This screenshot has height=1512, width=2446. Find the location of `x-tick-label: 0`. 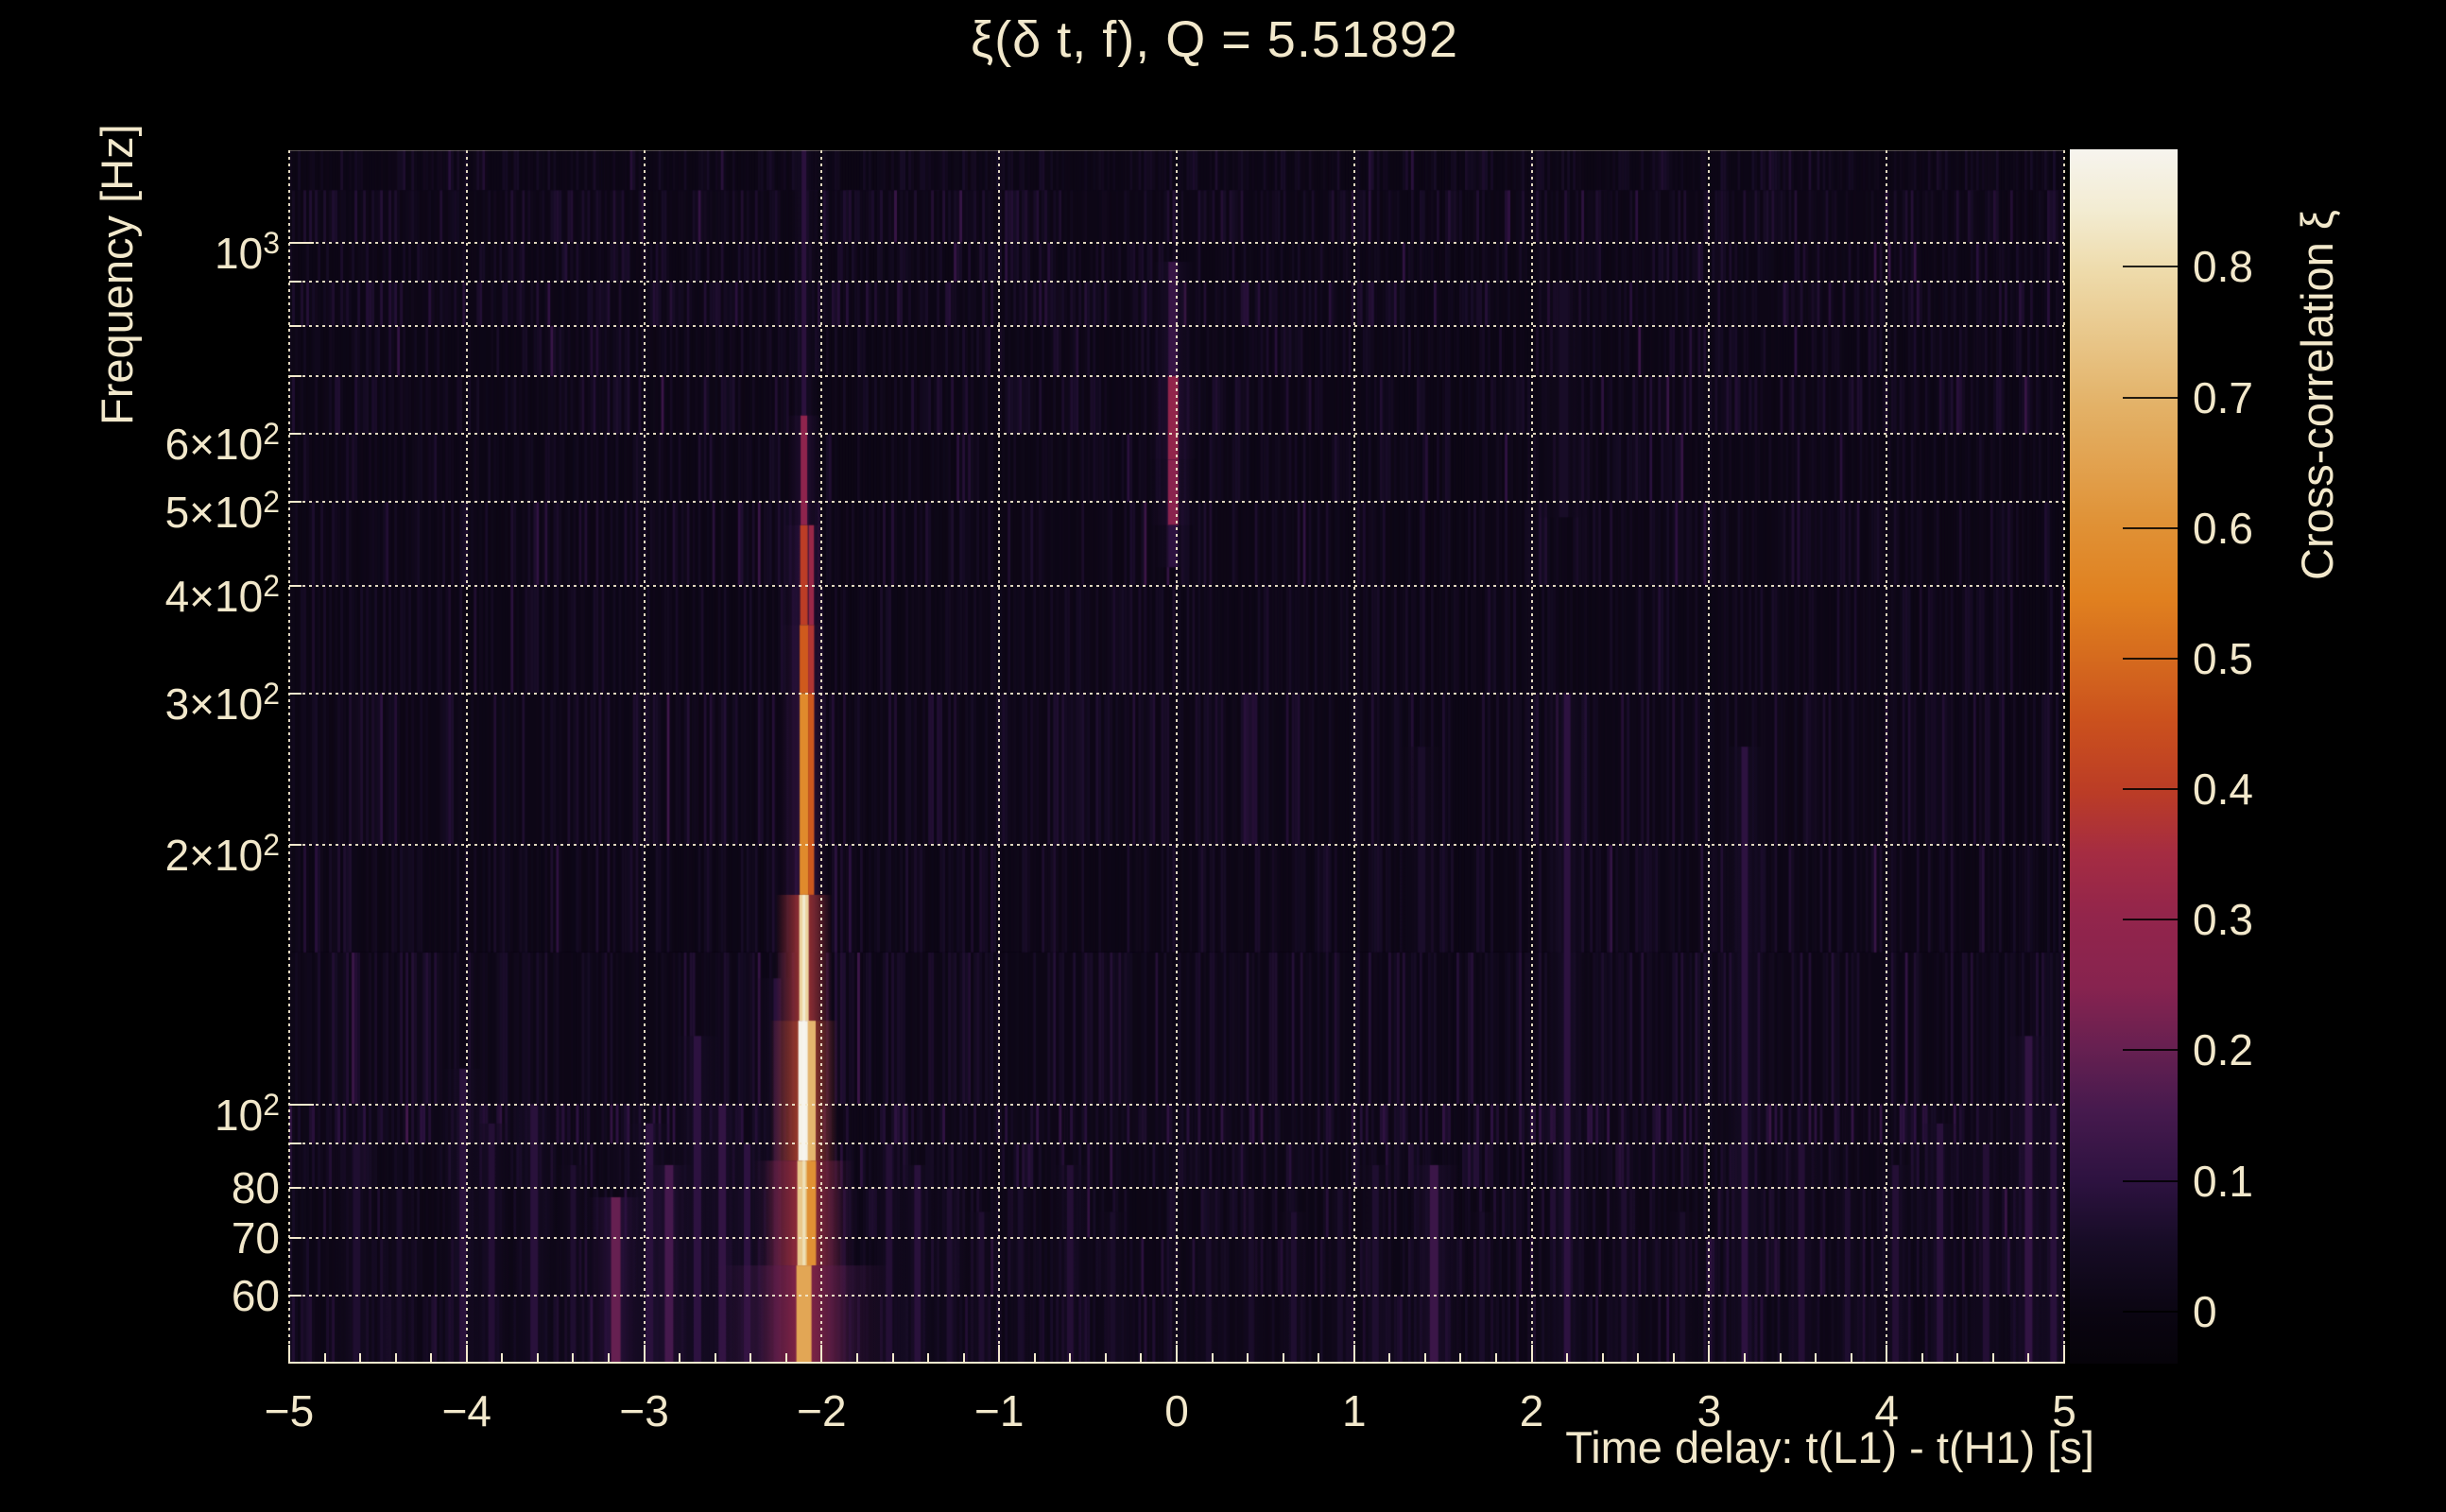

x-tick-label: 0 is located at coordinates (1176, 1410).